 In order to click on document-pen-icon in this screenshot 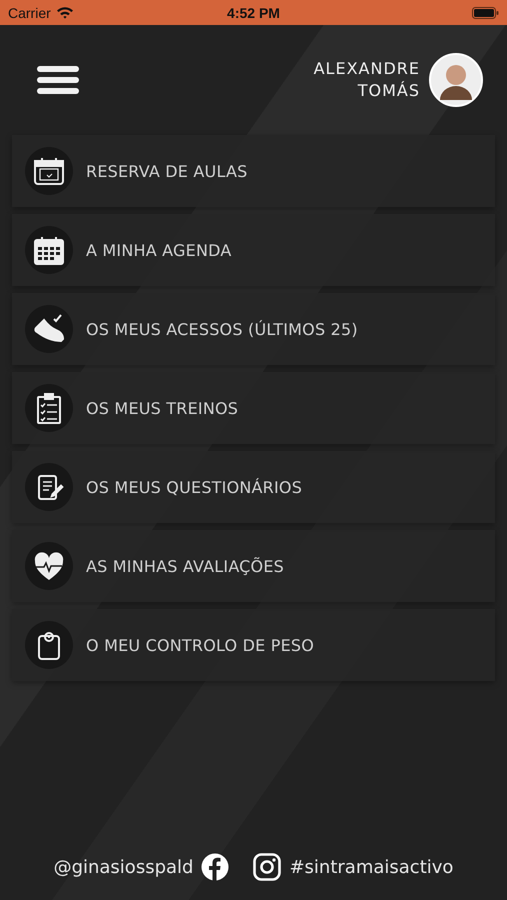, I will do `click(49, 487)`.